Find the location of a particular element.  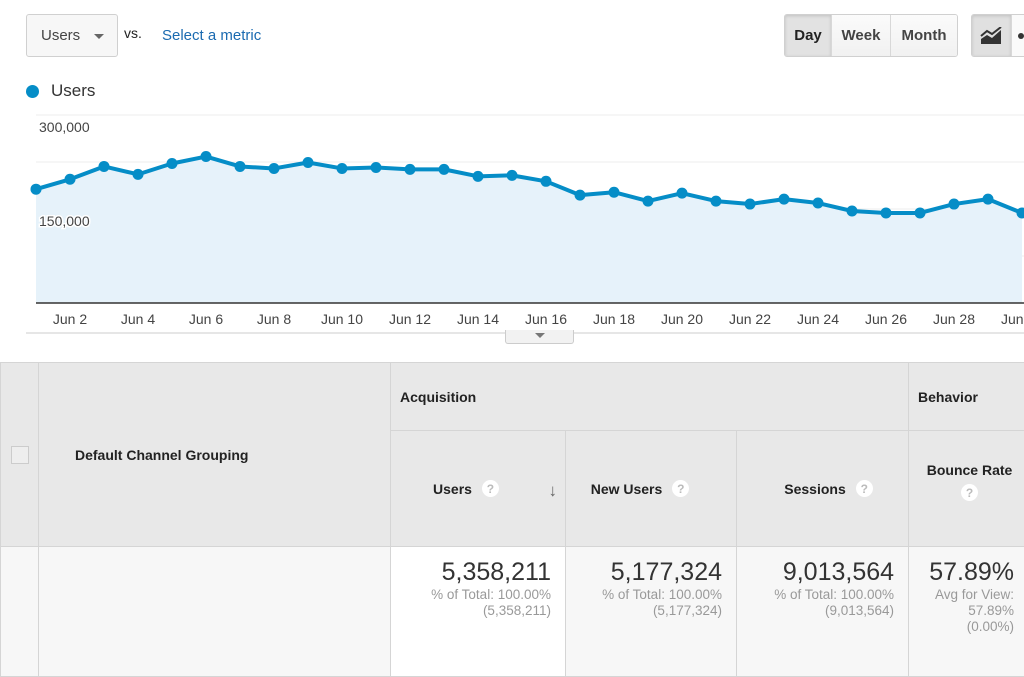

total-absolute: (5,177,324) is located at coordinates (647, 611).